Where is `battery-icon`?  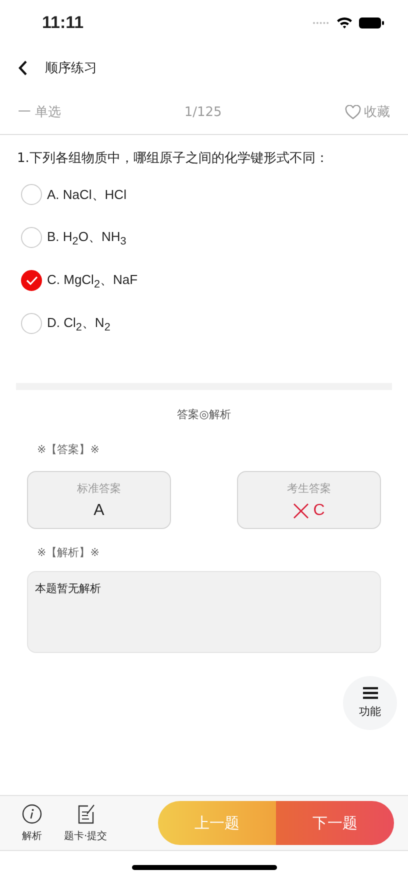
battery-icon is located at coordinates (371, 22).